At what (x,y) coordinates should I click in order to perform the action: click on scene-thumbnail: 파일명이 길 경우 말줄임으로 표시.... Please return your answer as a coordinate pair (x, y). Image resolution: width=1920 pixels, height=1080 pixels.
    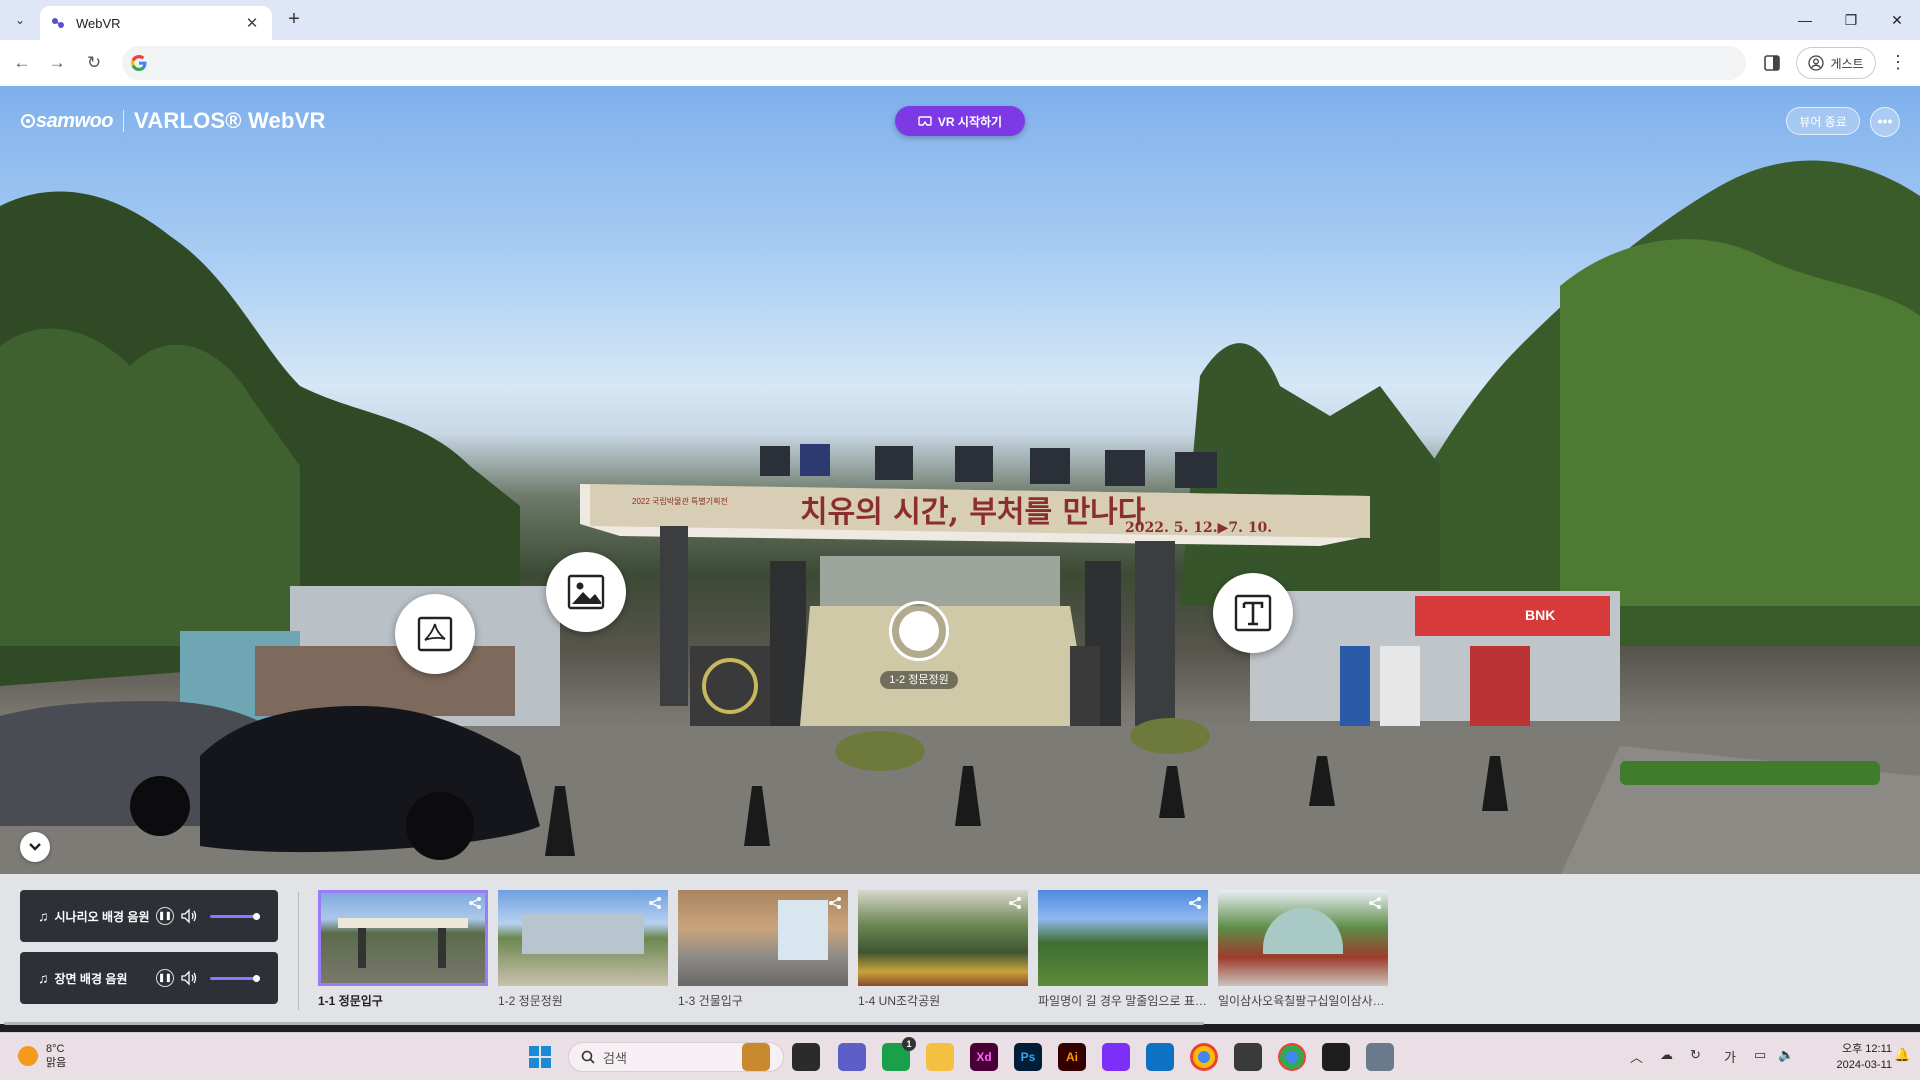
    Looking at the image, I should click on (1123, 949).